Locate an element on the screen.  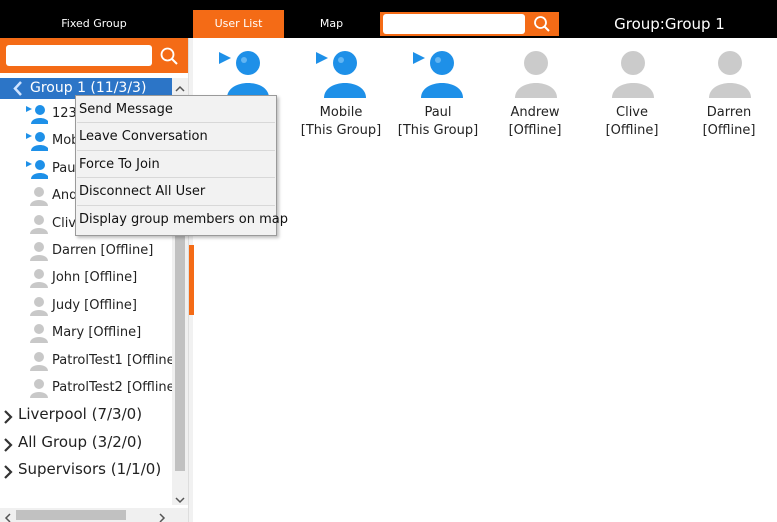
top-search-input is located at coordinates (454, 24).